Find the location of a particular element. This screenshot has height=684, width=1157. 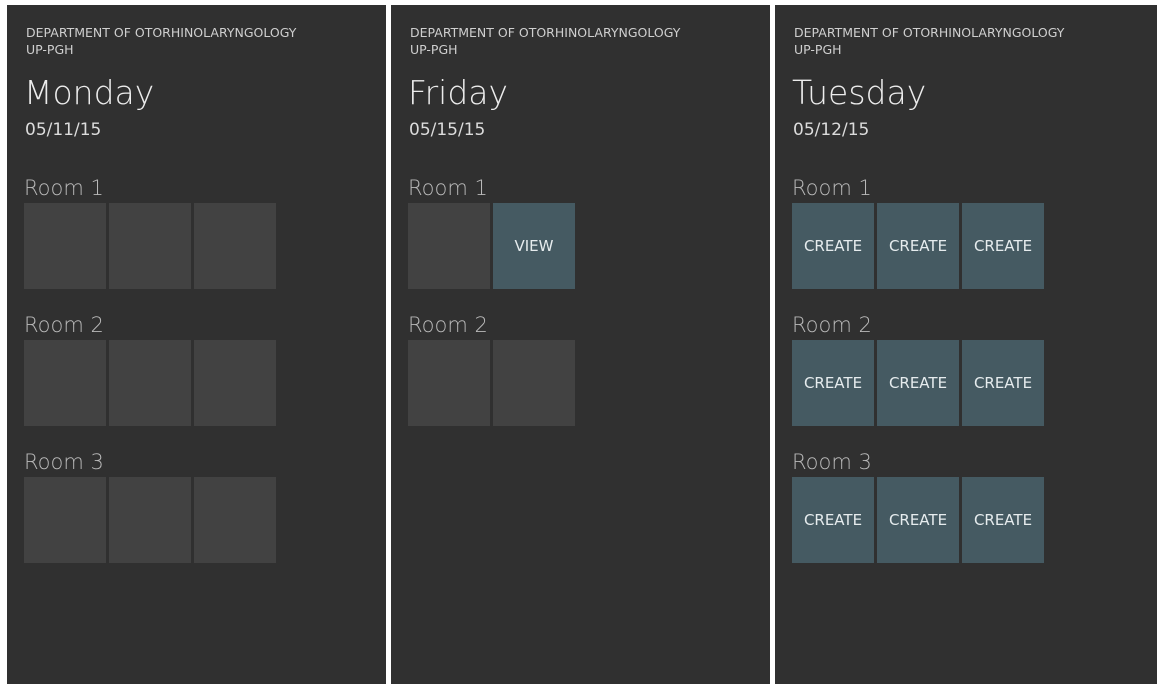

room-section: Room 3 is located at coordinates (150, 506).